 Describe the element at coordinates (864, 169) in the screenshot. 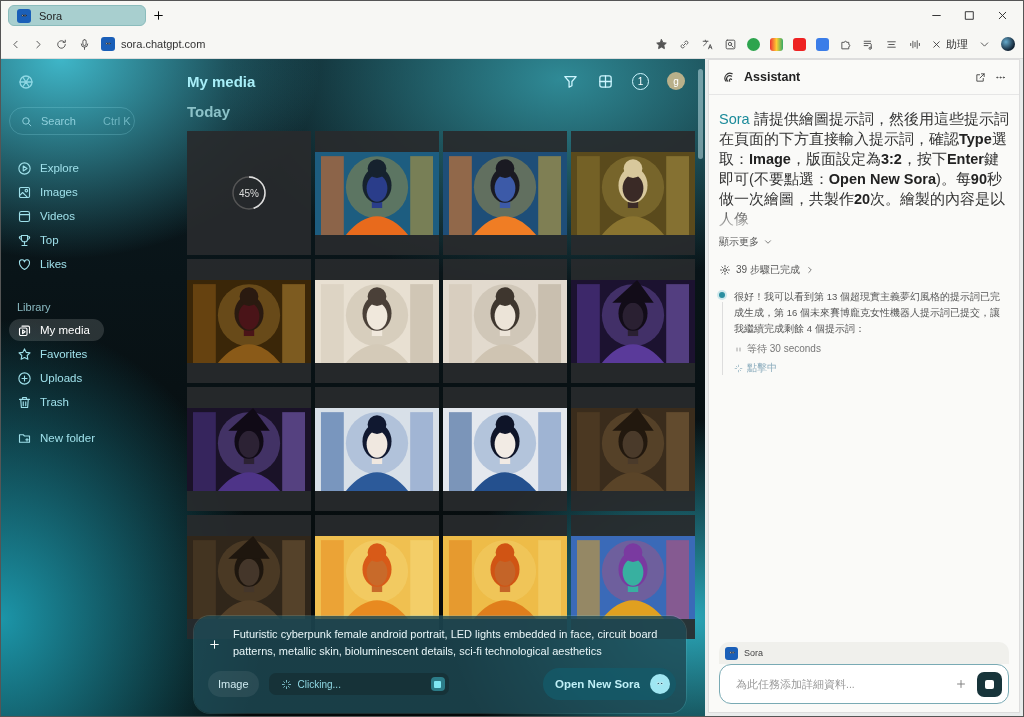

I see `task-prompt: Sora 請提供繪圖提示詞，然後用這些提示詞在頁面的下方直接輸入提示詞，確認Type選取：Image，版面設定為3:2，按下Enter鍵即可(不要點選：Open New Sora)。每90秒做一次繪圖，共製作20次。繪製的內容是以人像` at that location.